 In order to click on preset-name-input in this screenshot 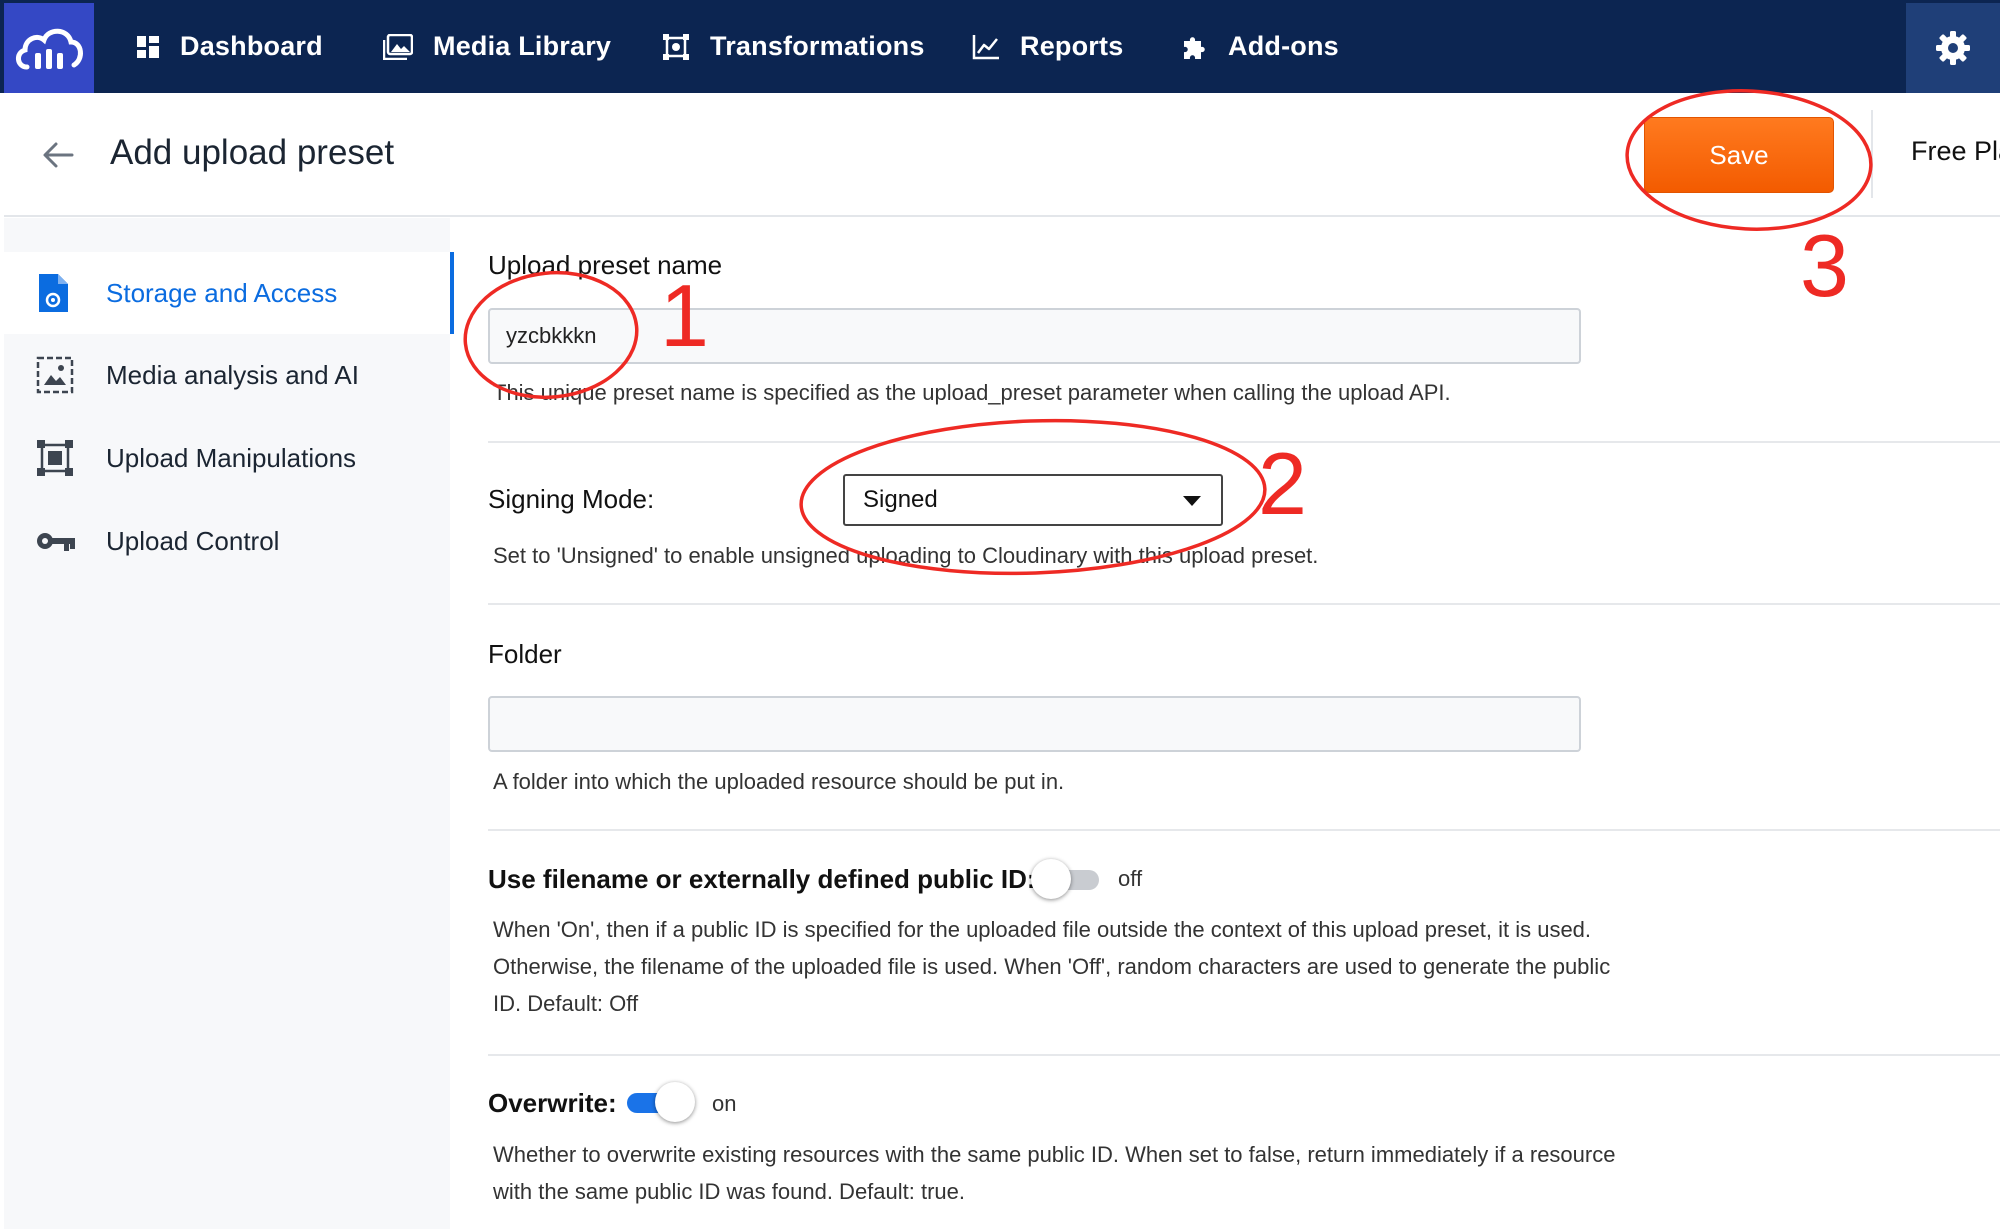, I will do `click(1034, 336)`.